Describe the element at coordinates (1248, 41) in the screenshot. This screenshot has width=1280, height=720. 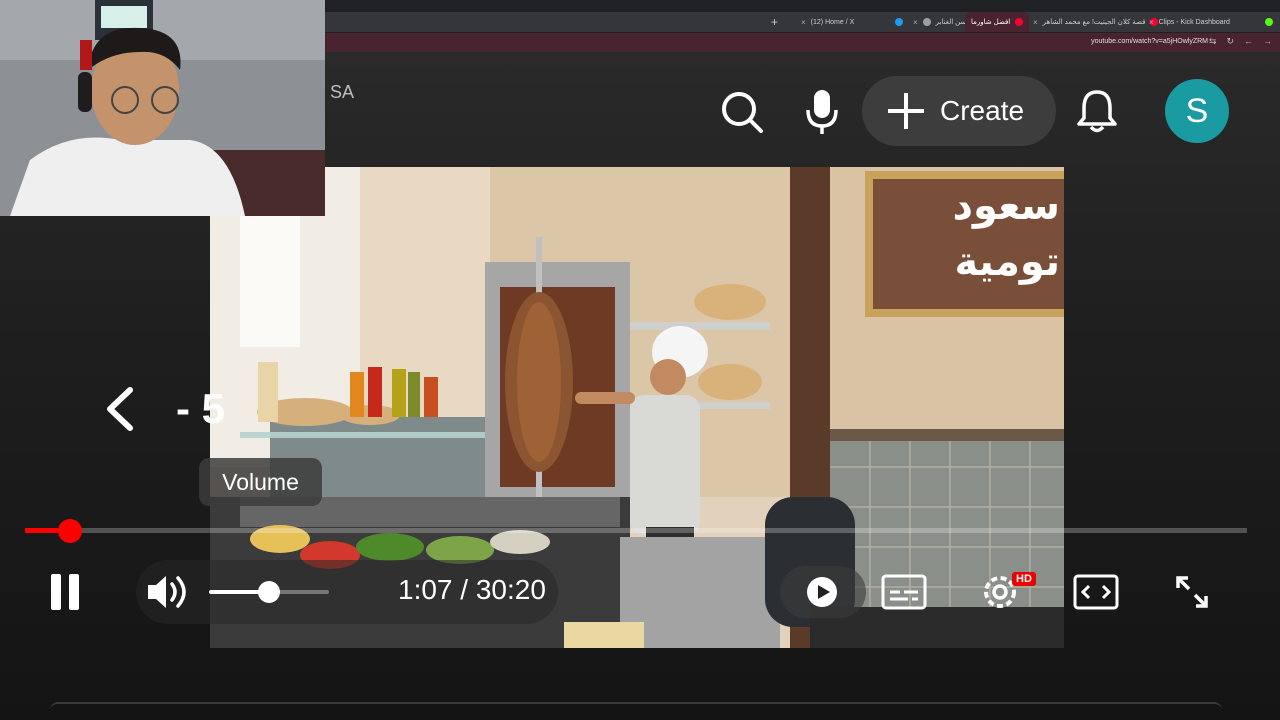
I see `back-icon: ←` at that location.